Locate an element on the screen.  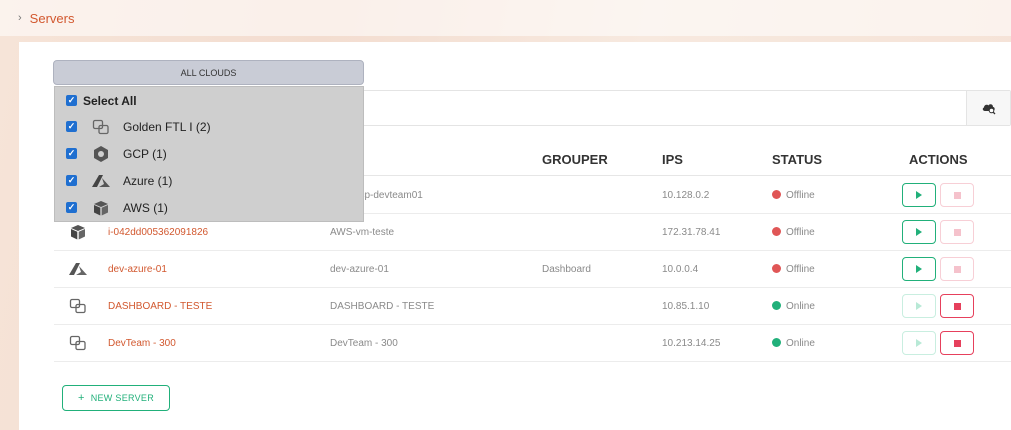
ip-value: 172.31.78.41 is located at coordinates (691, 232).